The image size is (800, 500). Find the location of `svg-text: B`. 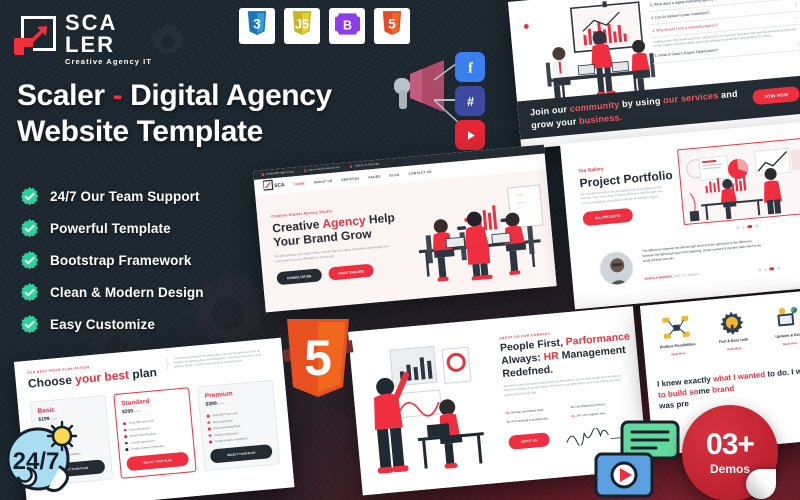

svg-text: B is located at coordinates (346, 25).